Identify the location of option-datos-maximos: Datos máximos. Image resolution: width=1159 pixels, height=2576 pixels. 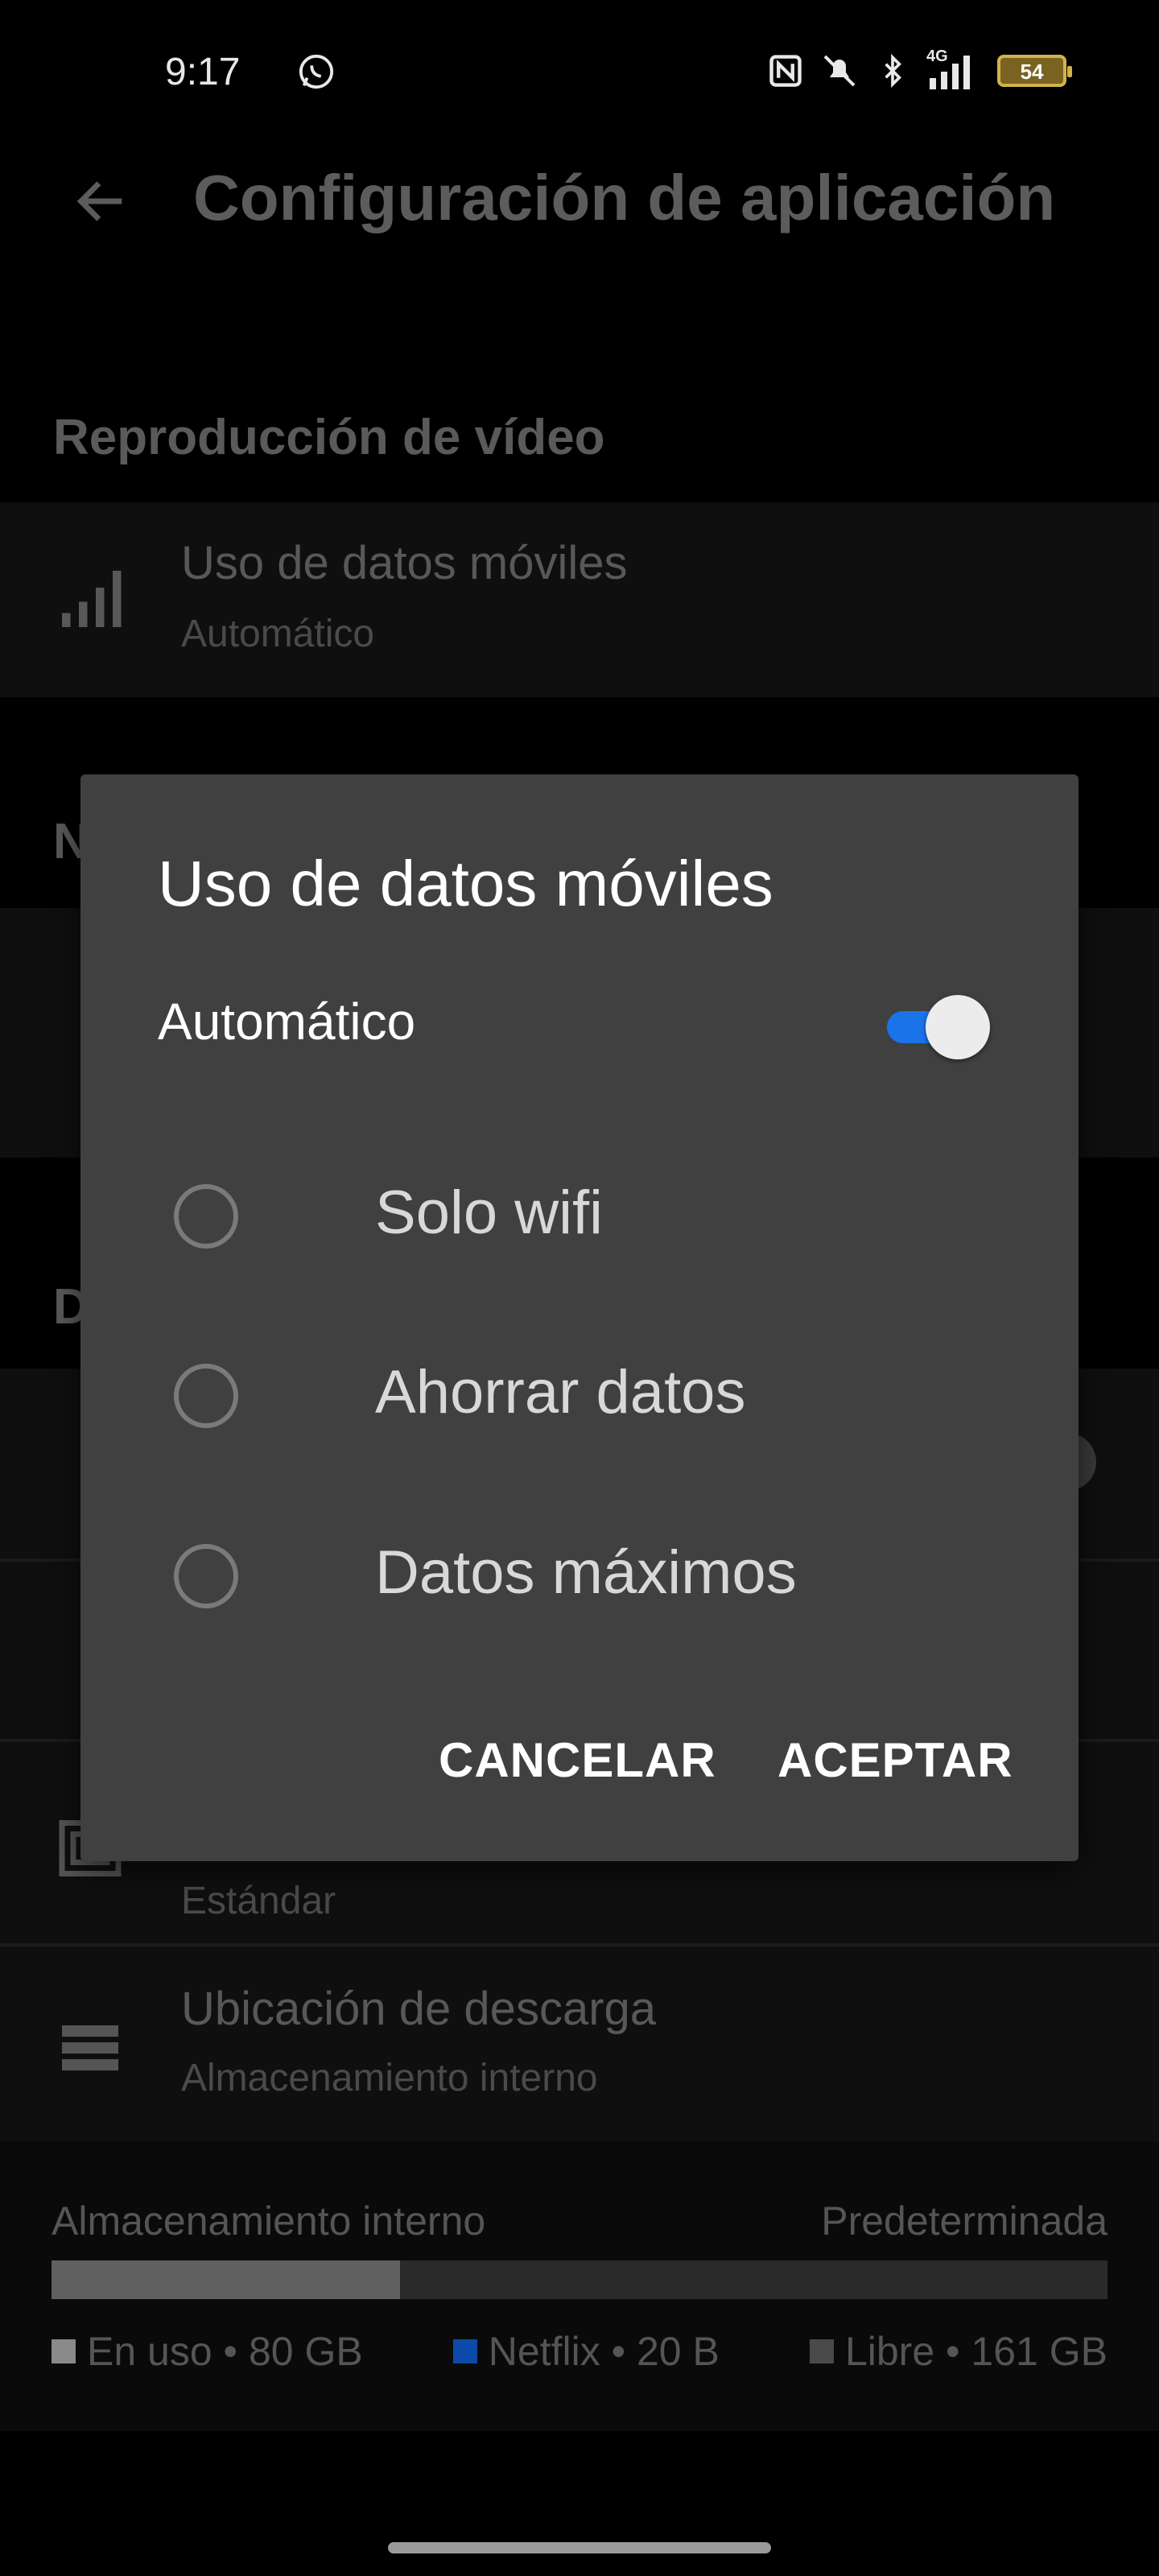
(596, 1573).